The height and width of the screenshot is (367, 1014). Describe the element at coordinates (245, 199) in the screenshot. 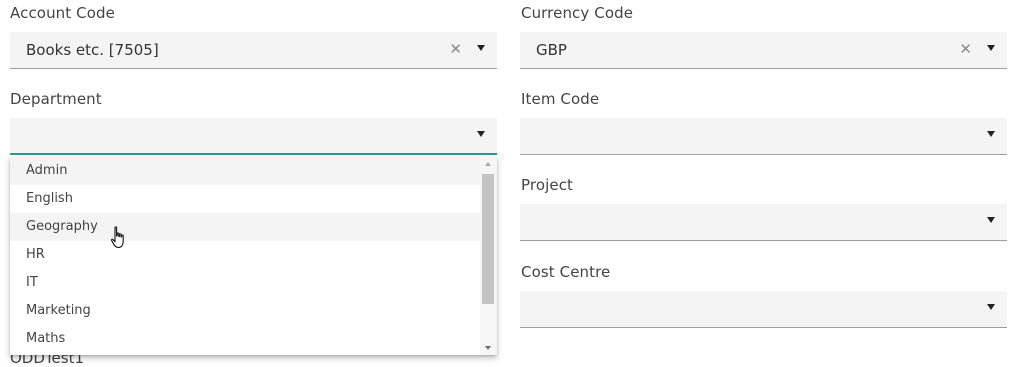

I see `dropdown-option-english: English` at that location.